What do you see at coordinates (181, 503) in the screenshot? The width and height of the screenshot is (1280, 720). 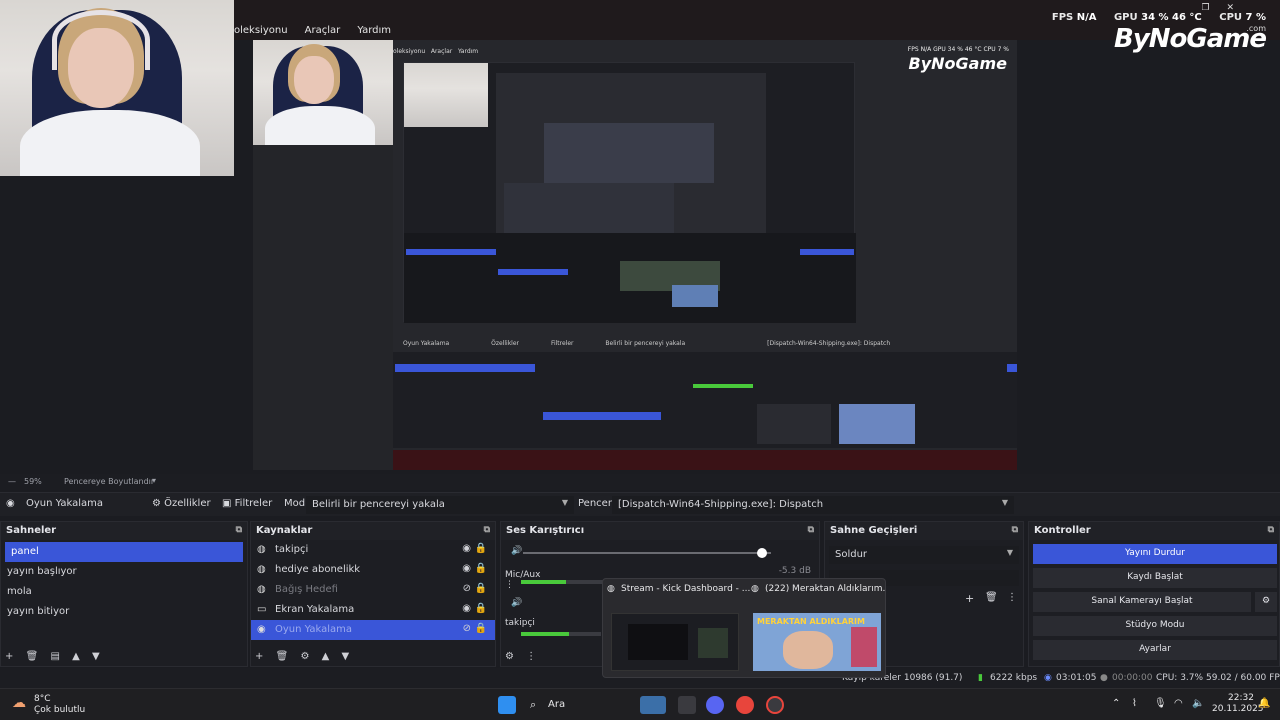 I see `properties-button: ⚙ Özellikler` at bounding box center [181, 503].